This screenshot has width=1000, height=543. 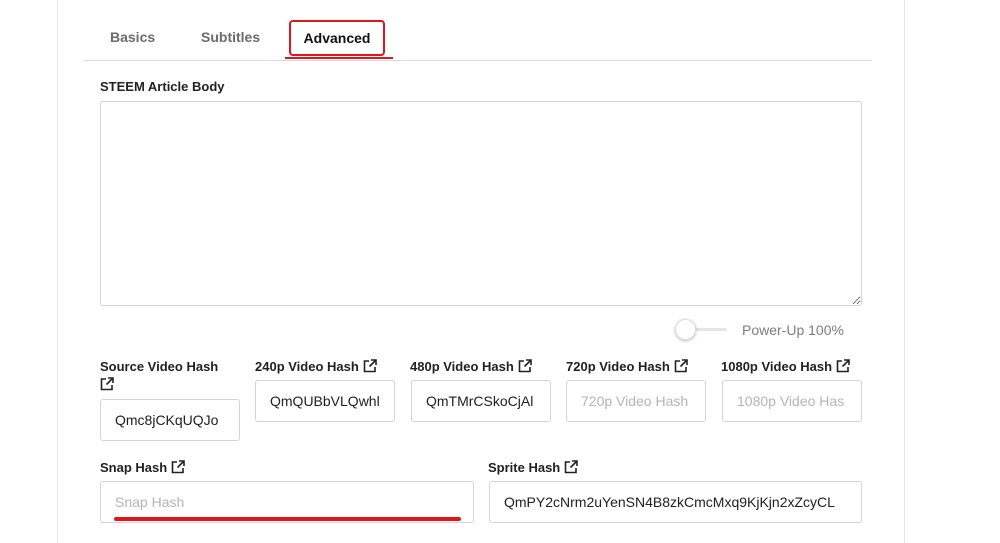 I want to click on hash-720p-input, so click(x=636, y=401).